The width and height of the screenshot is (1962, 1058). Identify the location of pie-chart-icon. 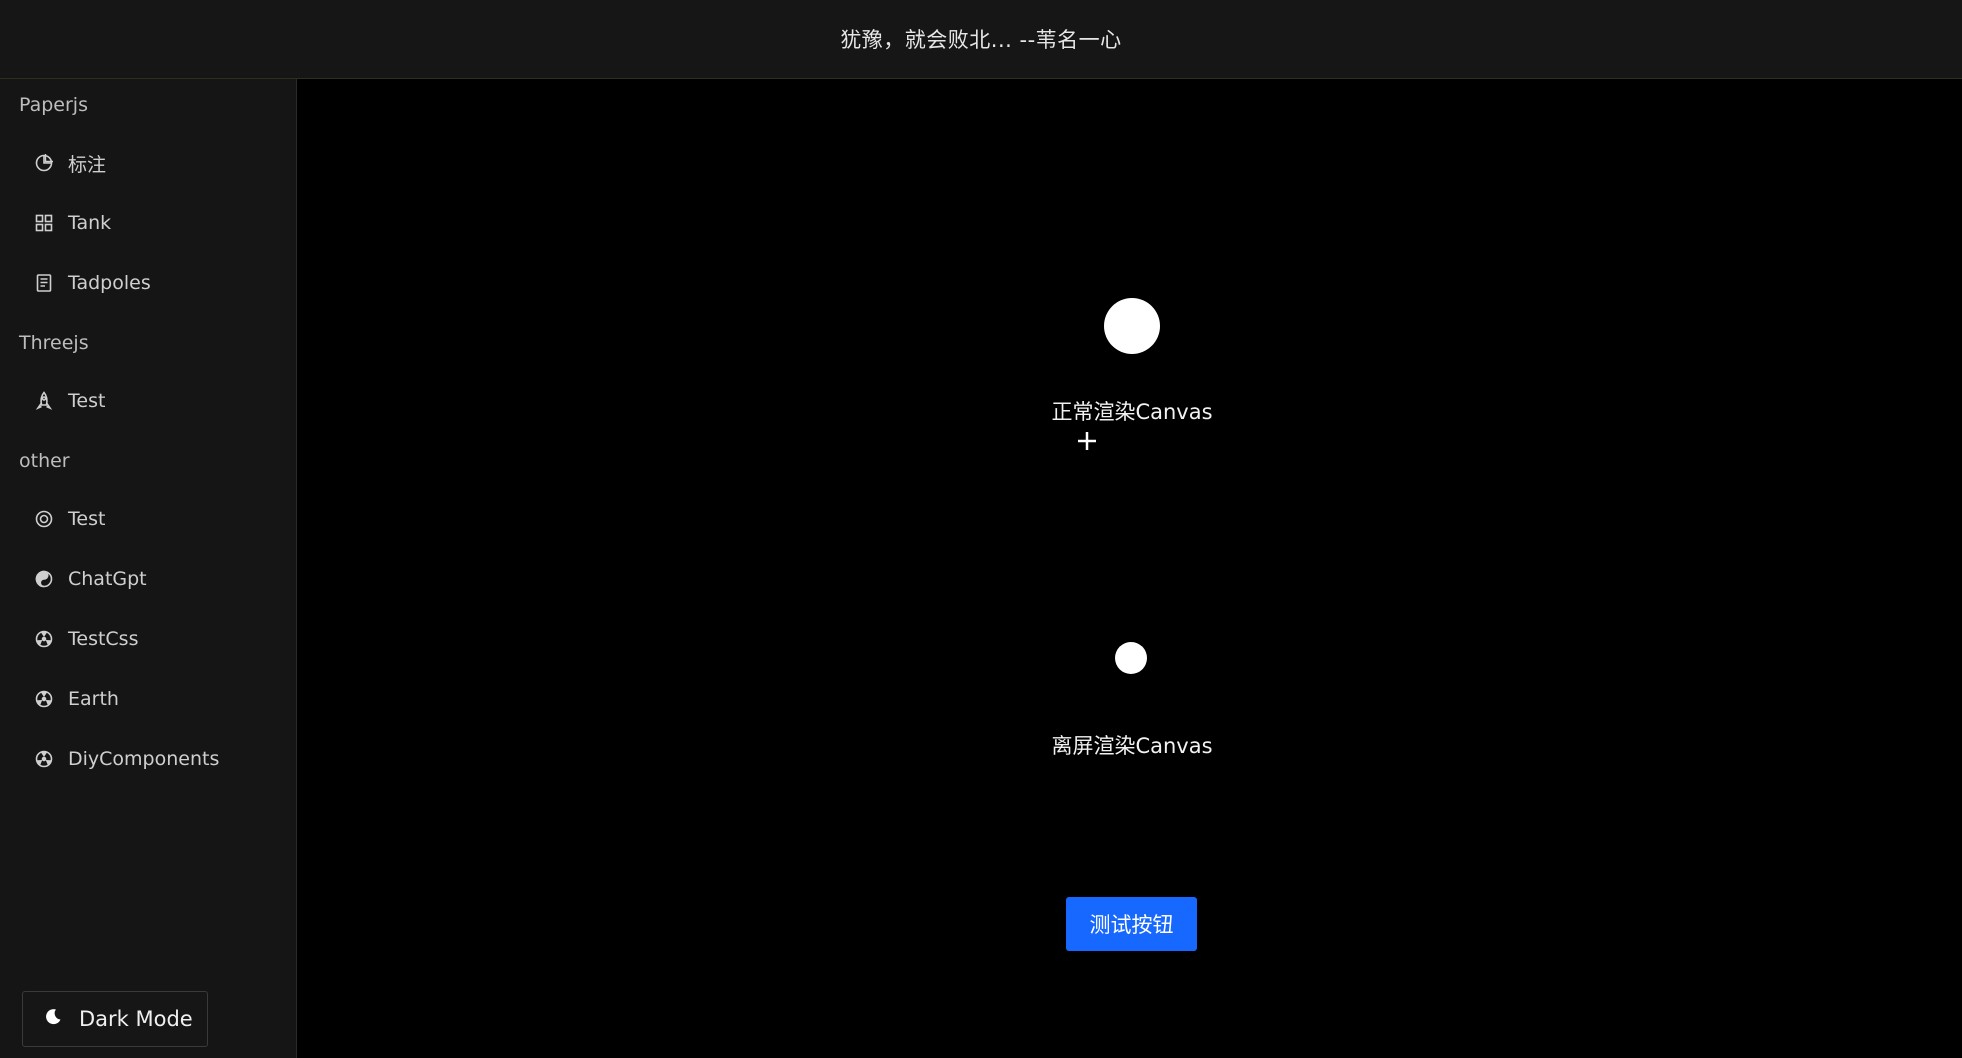
(44, 163).